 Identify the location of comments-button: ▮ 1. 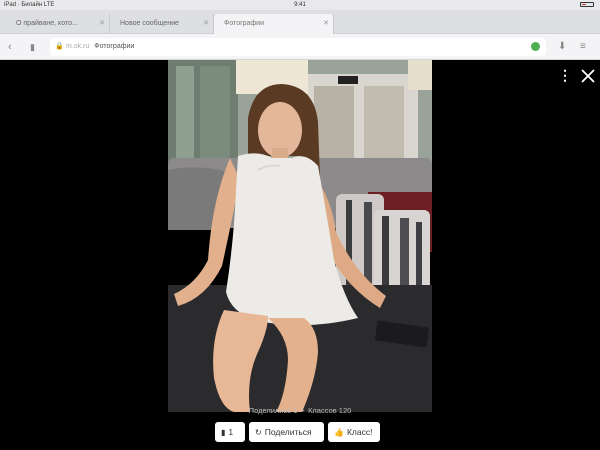
(230, 432).